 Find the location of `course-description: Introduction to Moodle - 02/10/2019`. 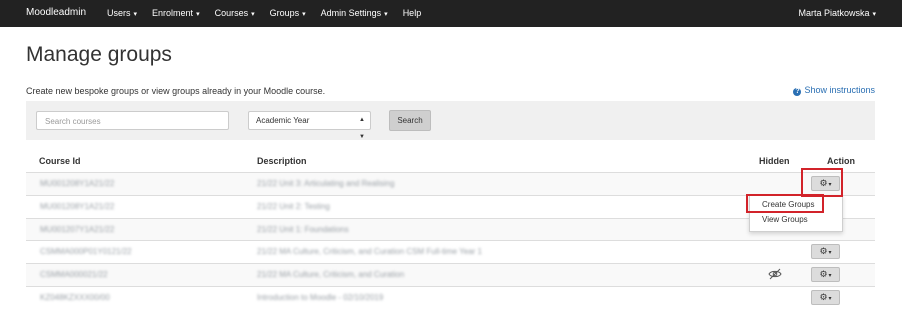

course-description: Introduction to Moodle - 02/10/2019 is located at coordinates (320, 297).